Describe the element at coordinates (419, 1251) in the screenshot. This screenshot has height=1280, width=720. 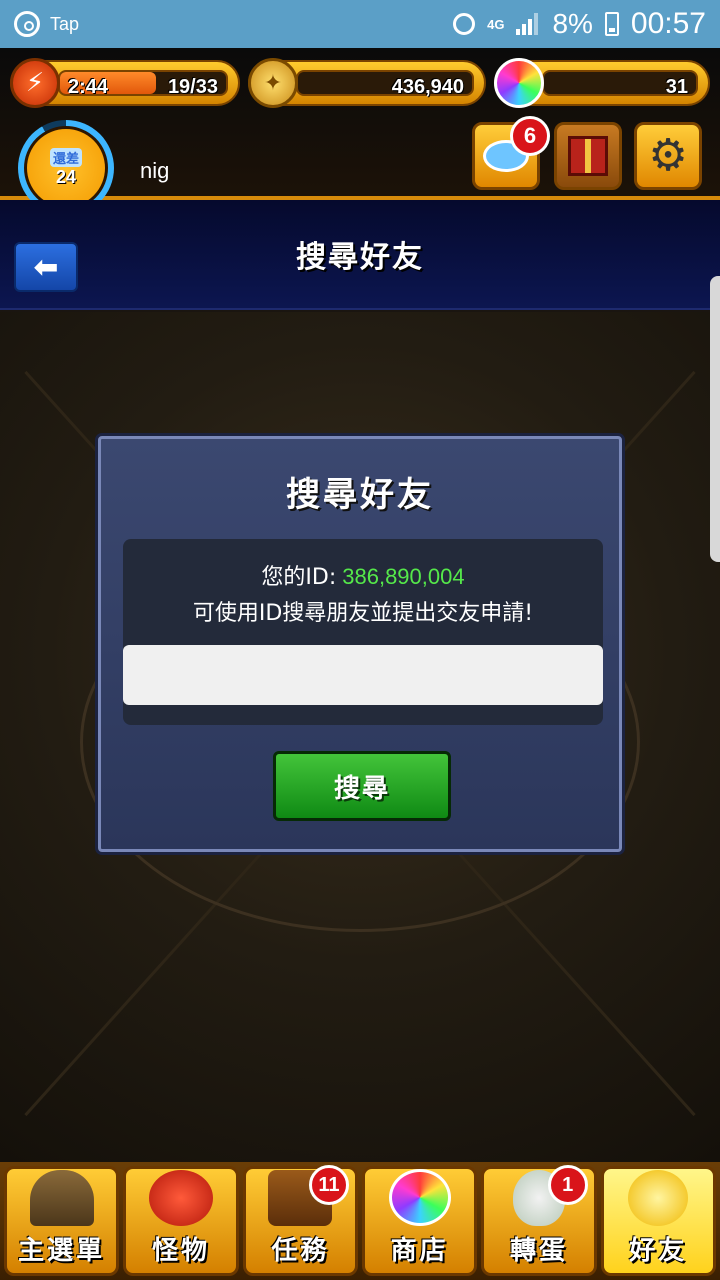
I see `nav-label: 商店` at that location.